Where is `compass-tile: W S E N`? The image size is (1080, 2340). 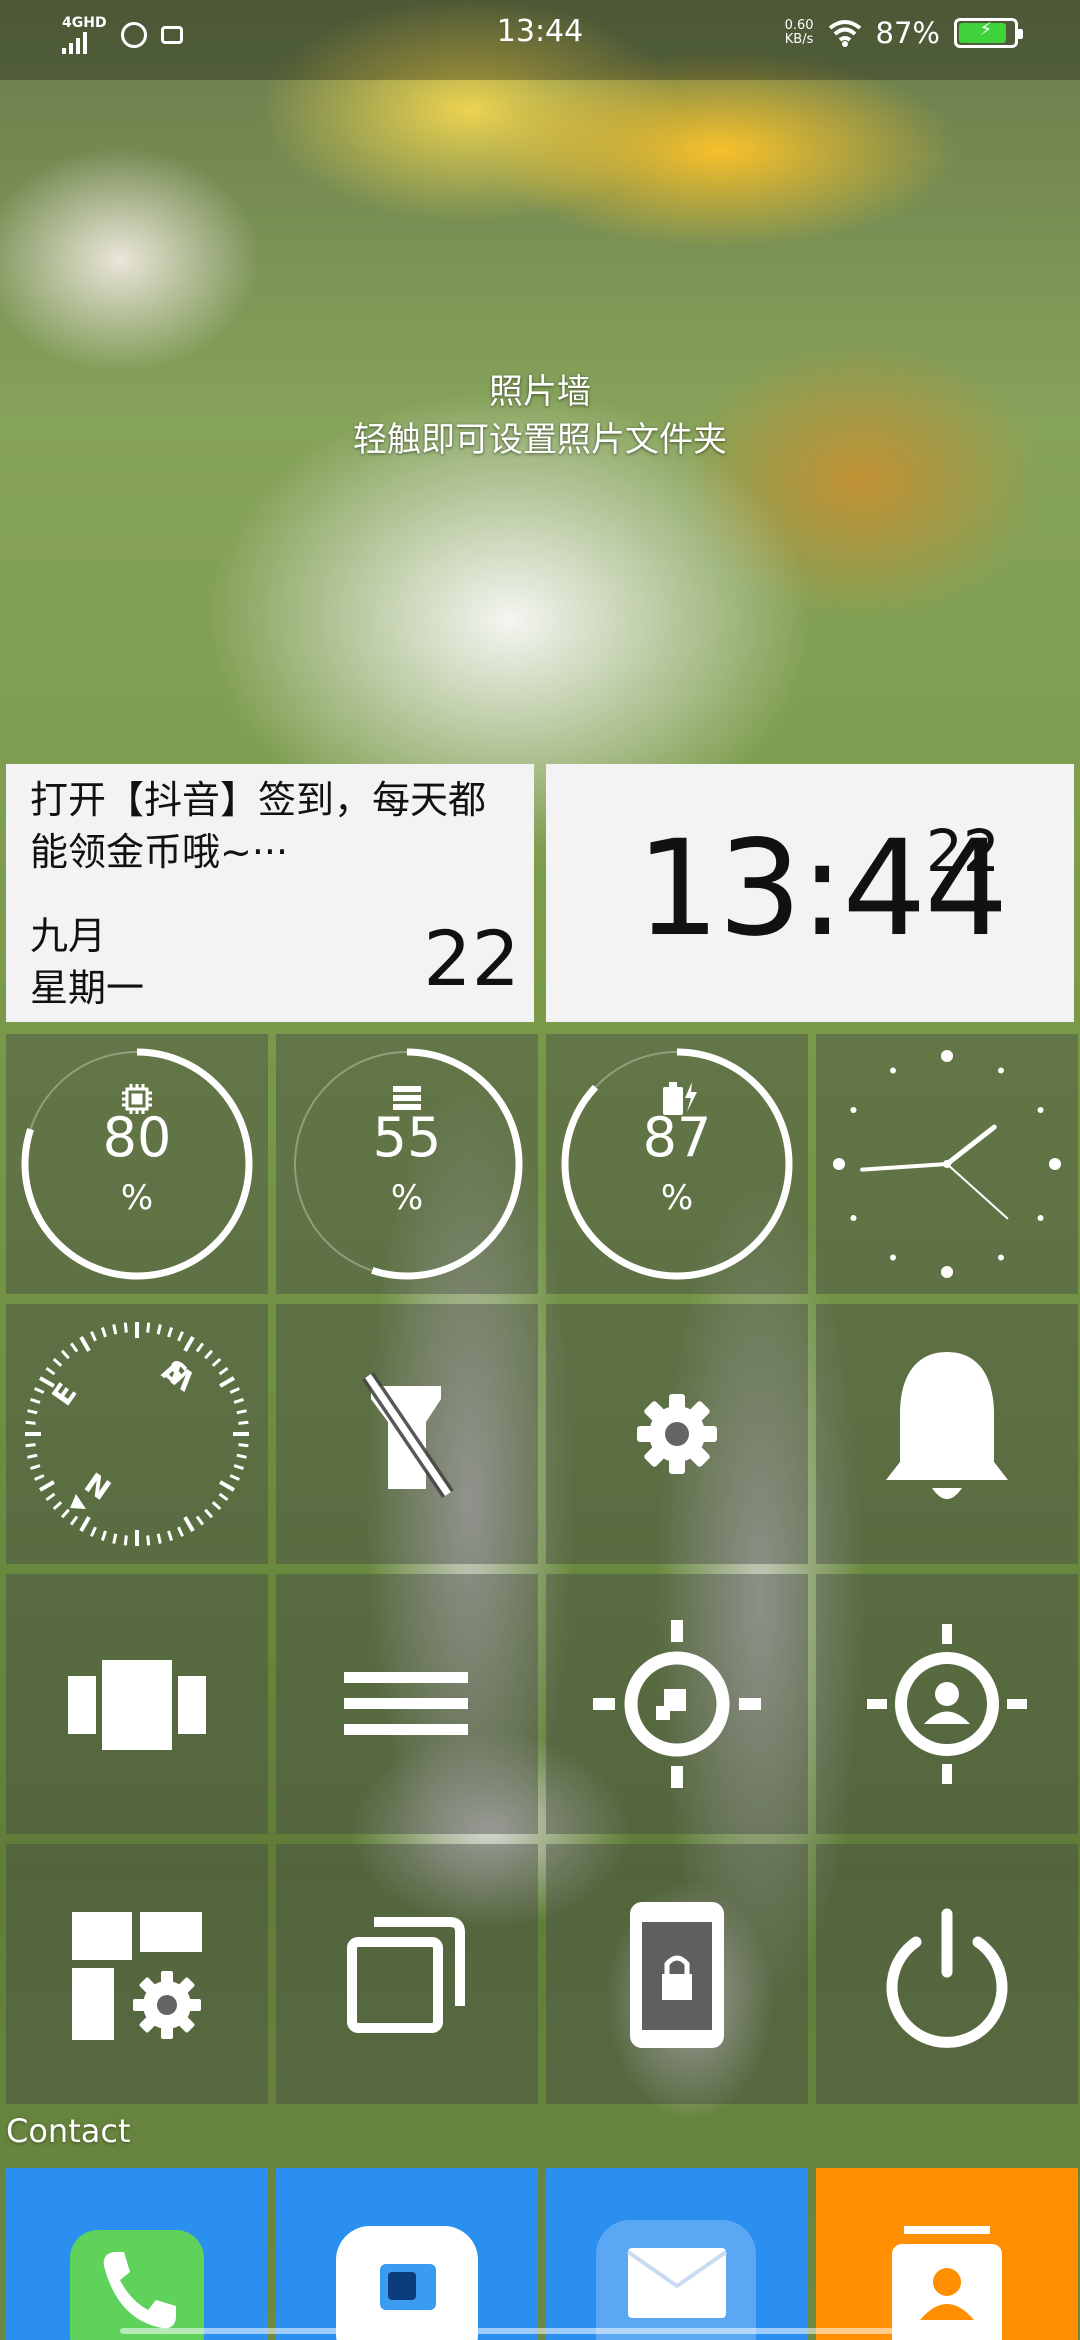 compass-tile: W S E N is located at coordinates (137, 1434).